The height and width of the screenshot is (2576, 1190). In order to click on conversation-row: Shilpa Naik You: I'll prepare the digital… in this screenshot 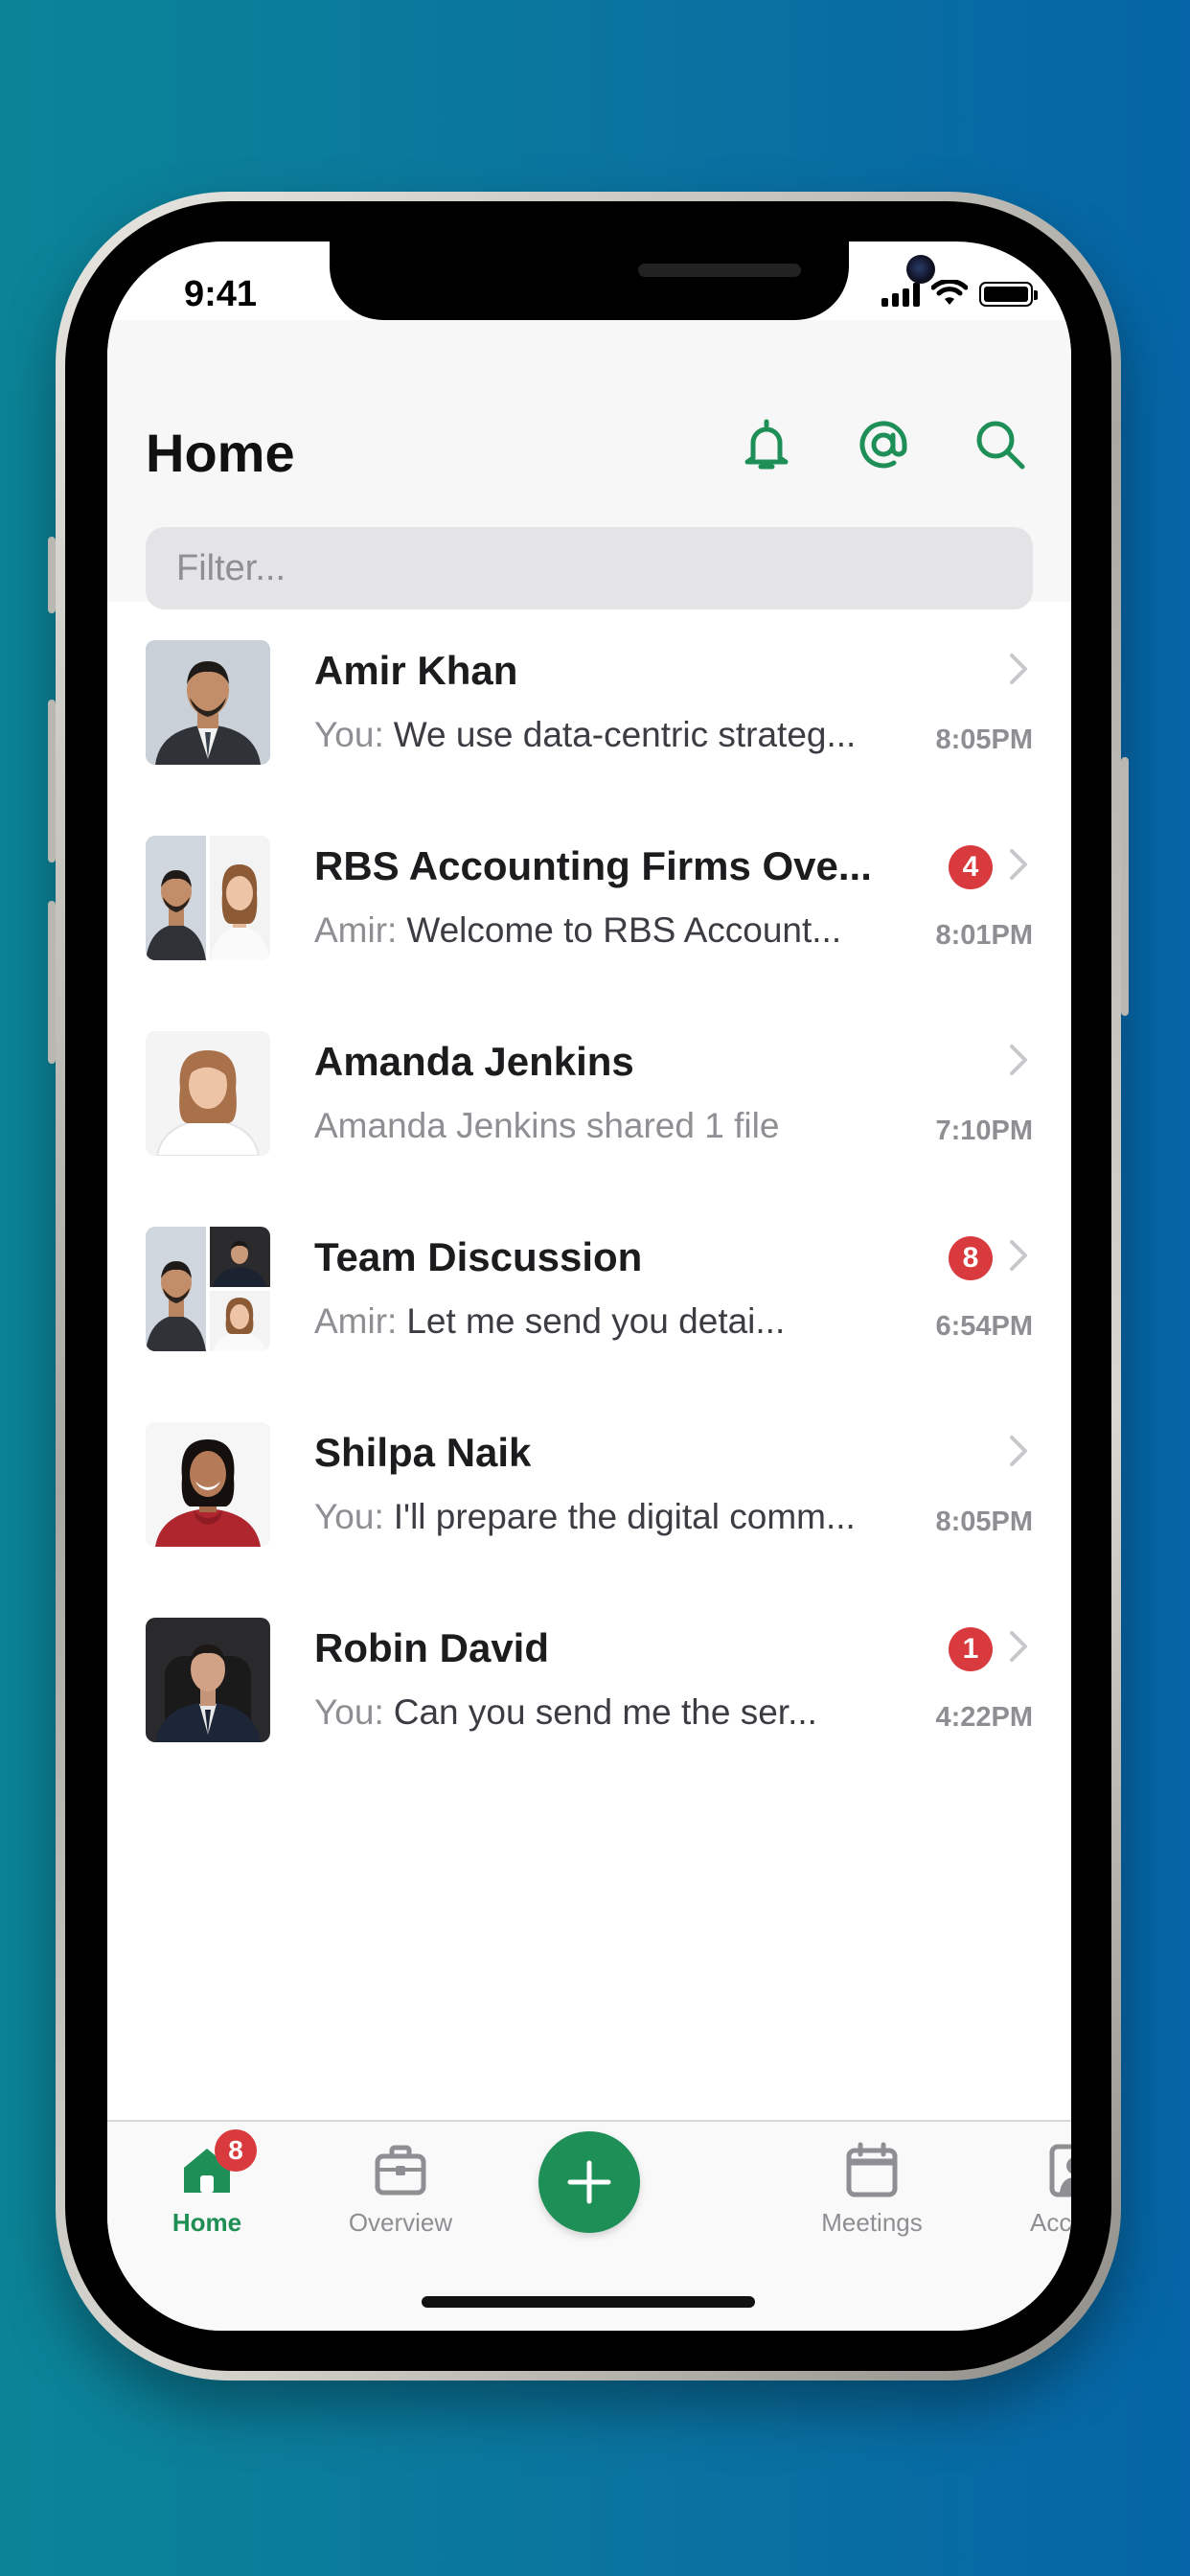, I will do `click(589, 1481)`.